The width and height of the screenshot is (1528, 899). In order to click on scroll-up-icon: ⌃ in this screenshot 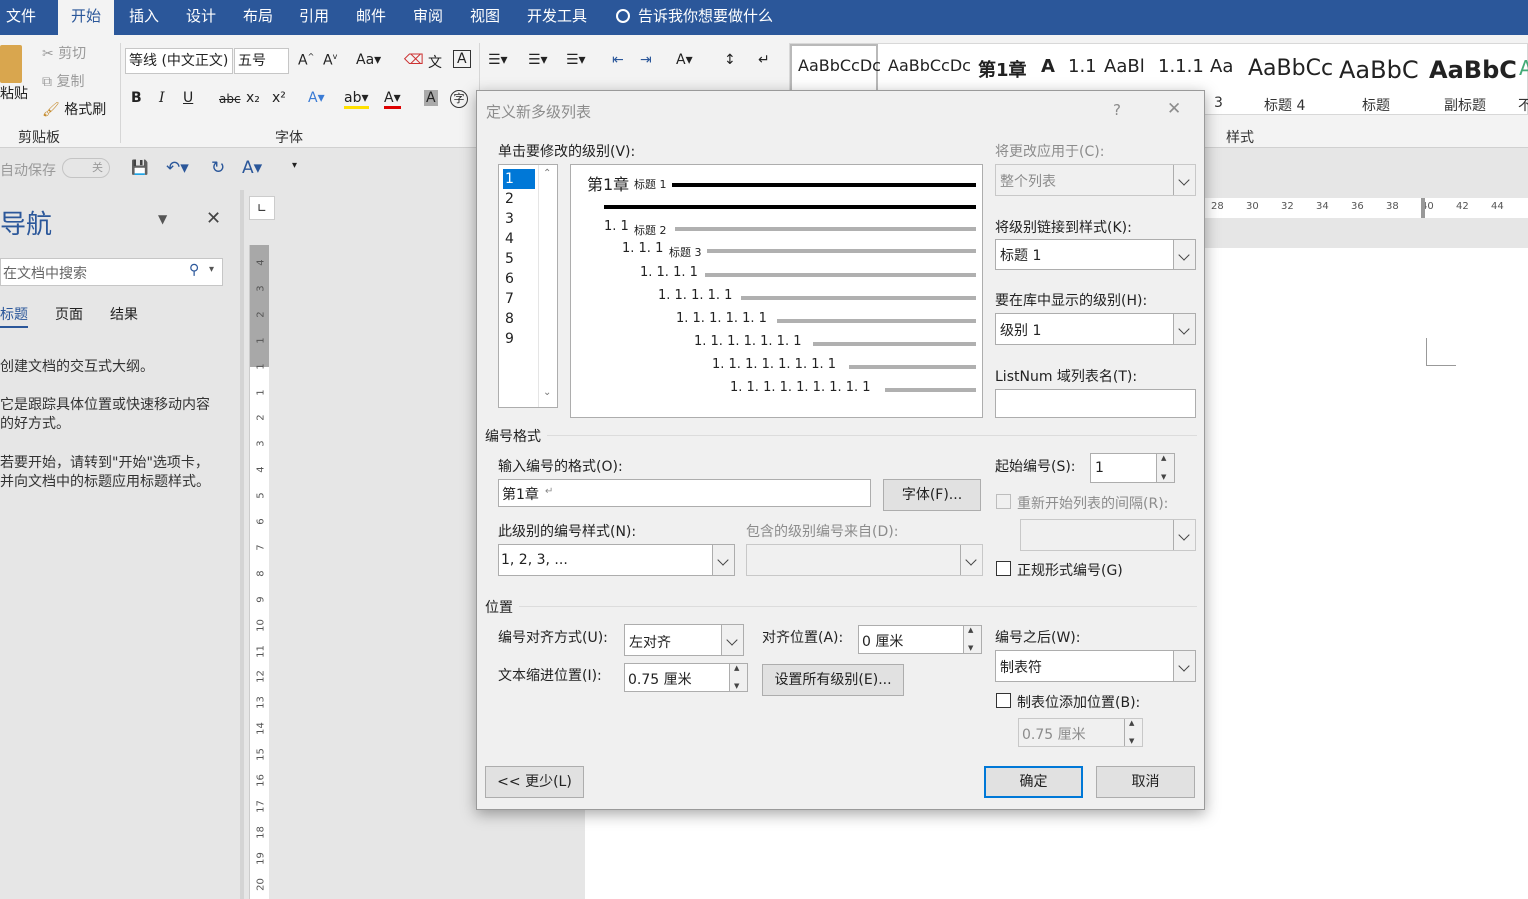, I will do `click(547, 173)`.